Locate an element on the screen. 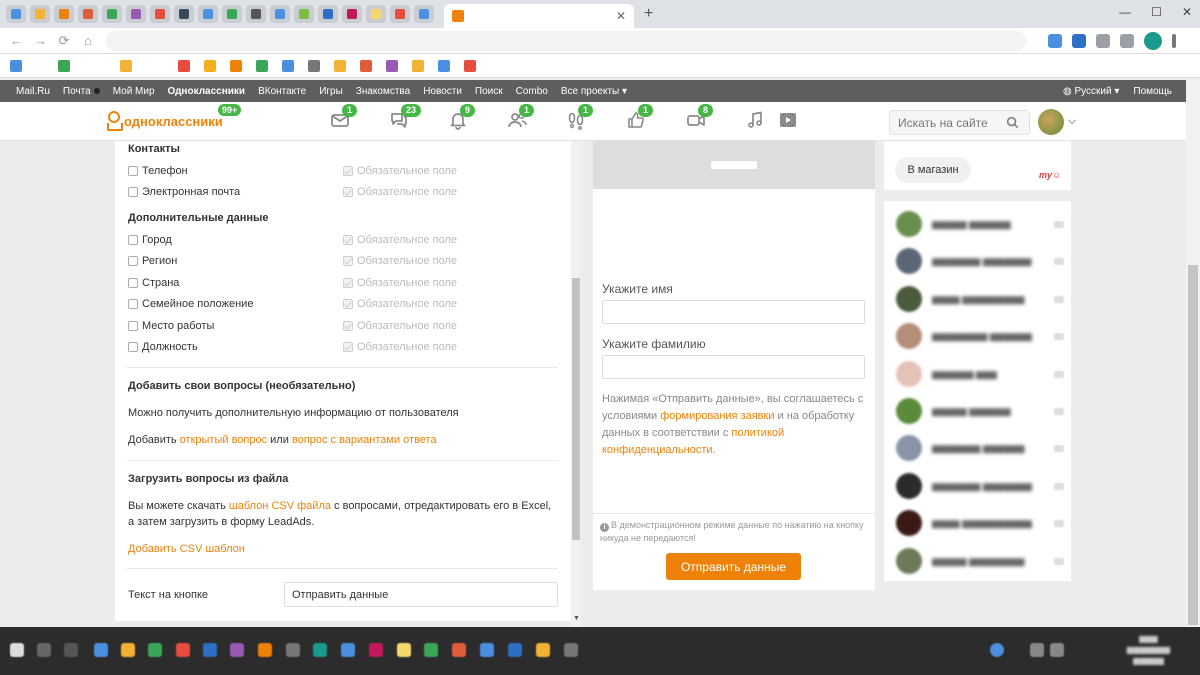  field-workplace: Место работы is located at coordinates (171, 326).